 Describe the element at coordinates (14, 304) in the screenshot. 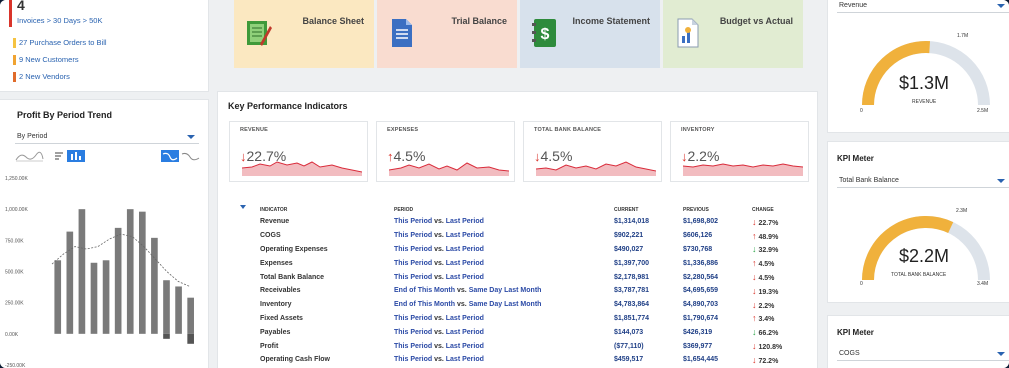

I see `y-tick-label: 250.00K` at that location.